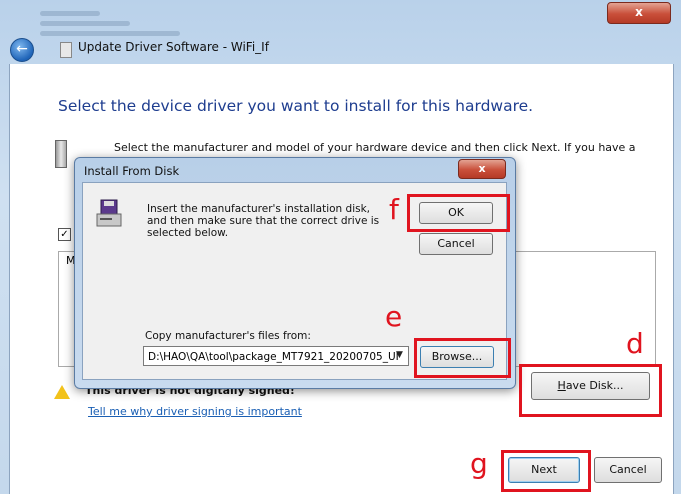 The height and width of the screenshot is (494, 681). What do you see at coordinates (635, 343) in the screenshot?
I see `annotation-d: d` at bounding box center [635, 343].